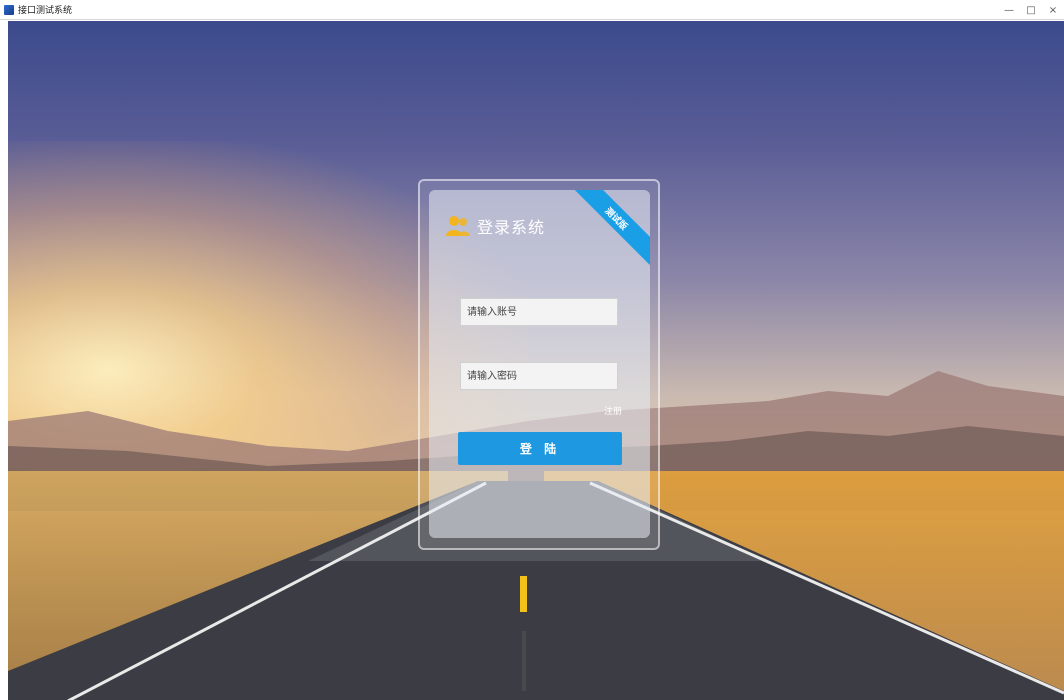 This screenshot has width=1064, height=700. What do you see at coordinates (606, 231) in the screenshot?
I see `version-ribbon: 测试版` at bounding box center [606, 231].